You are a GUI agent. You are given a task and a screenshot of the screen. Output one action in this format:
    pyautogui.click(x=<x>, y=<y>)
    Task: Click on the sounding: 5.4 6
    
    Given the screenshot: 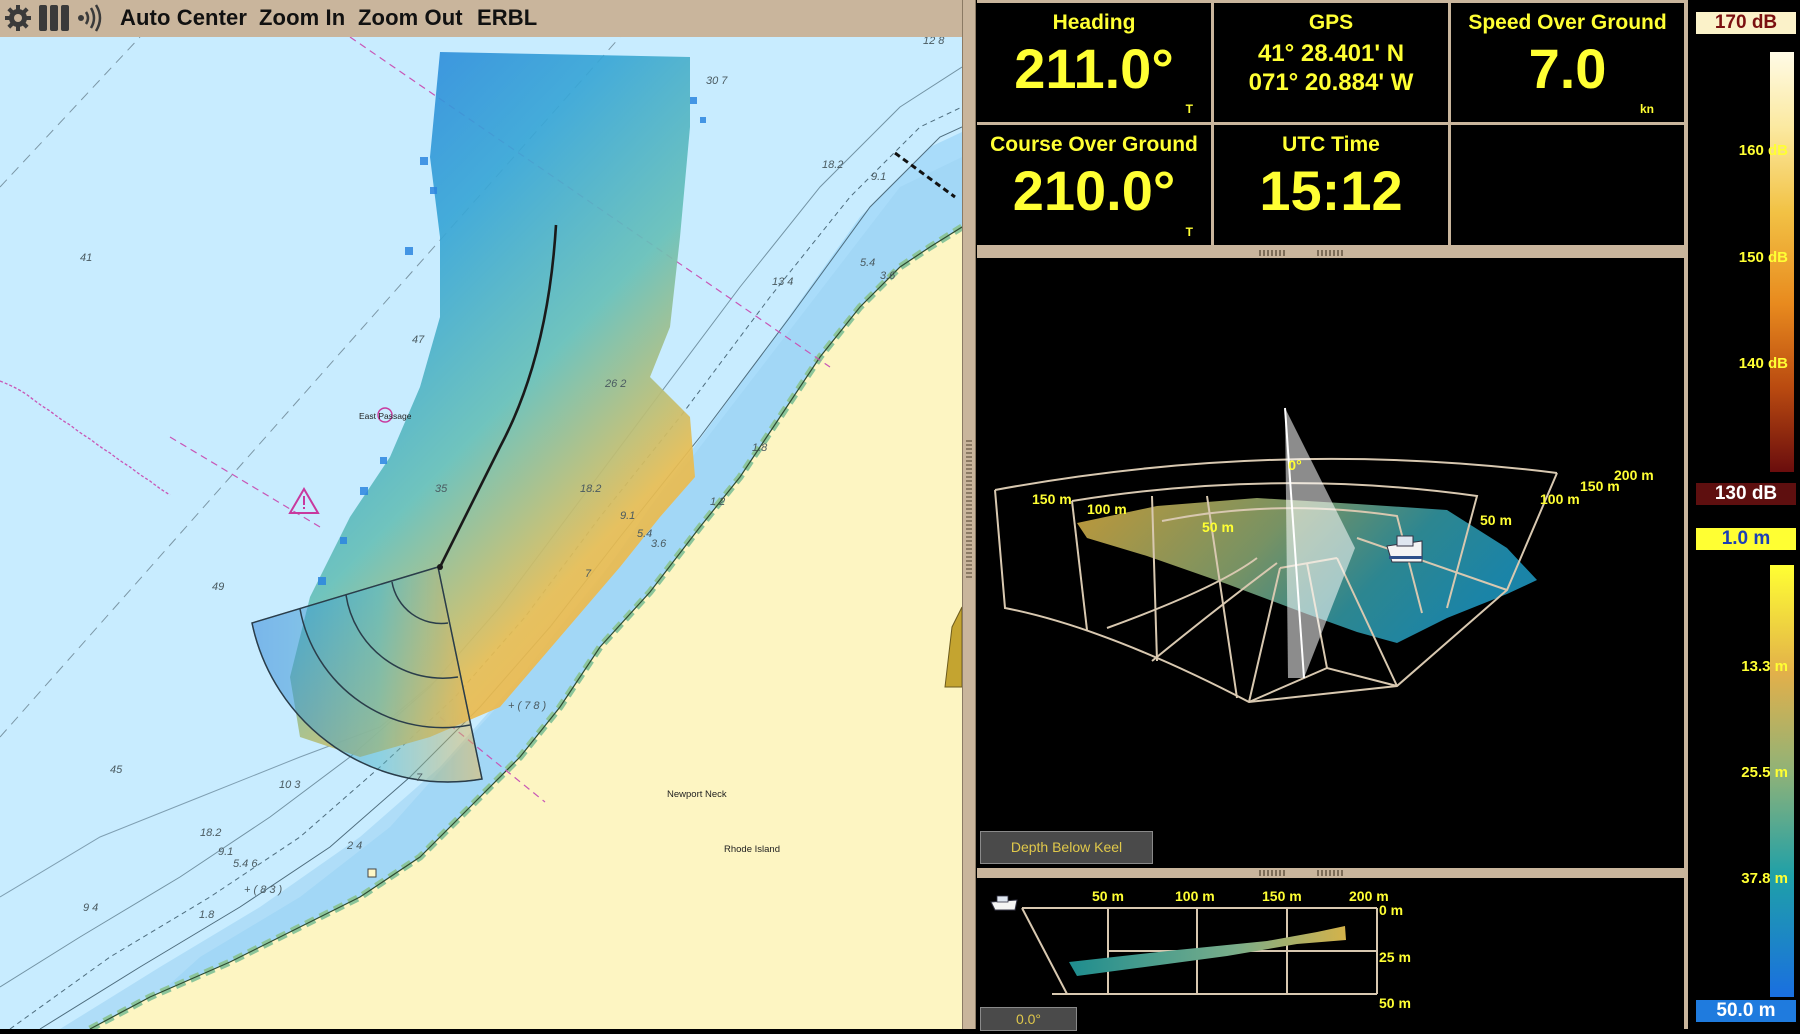 What is the action you would take?
    pyautogui.click(x=245, y=864)
    